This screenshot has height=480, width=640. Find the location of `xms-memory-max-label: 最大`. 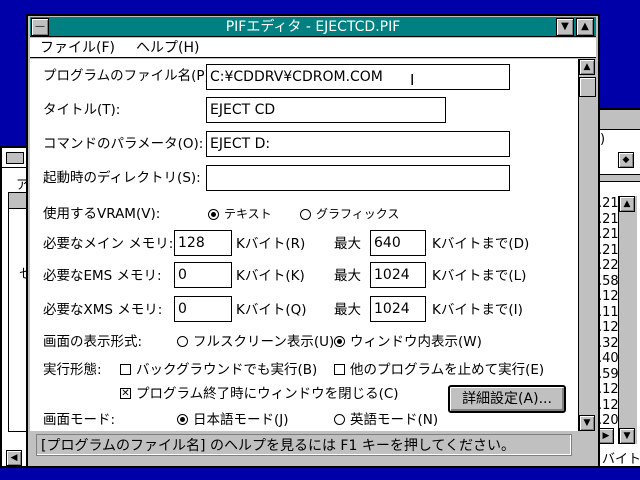

xms-memory-max-label: 最大 is located at coordinates (347, 310).